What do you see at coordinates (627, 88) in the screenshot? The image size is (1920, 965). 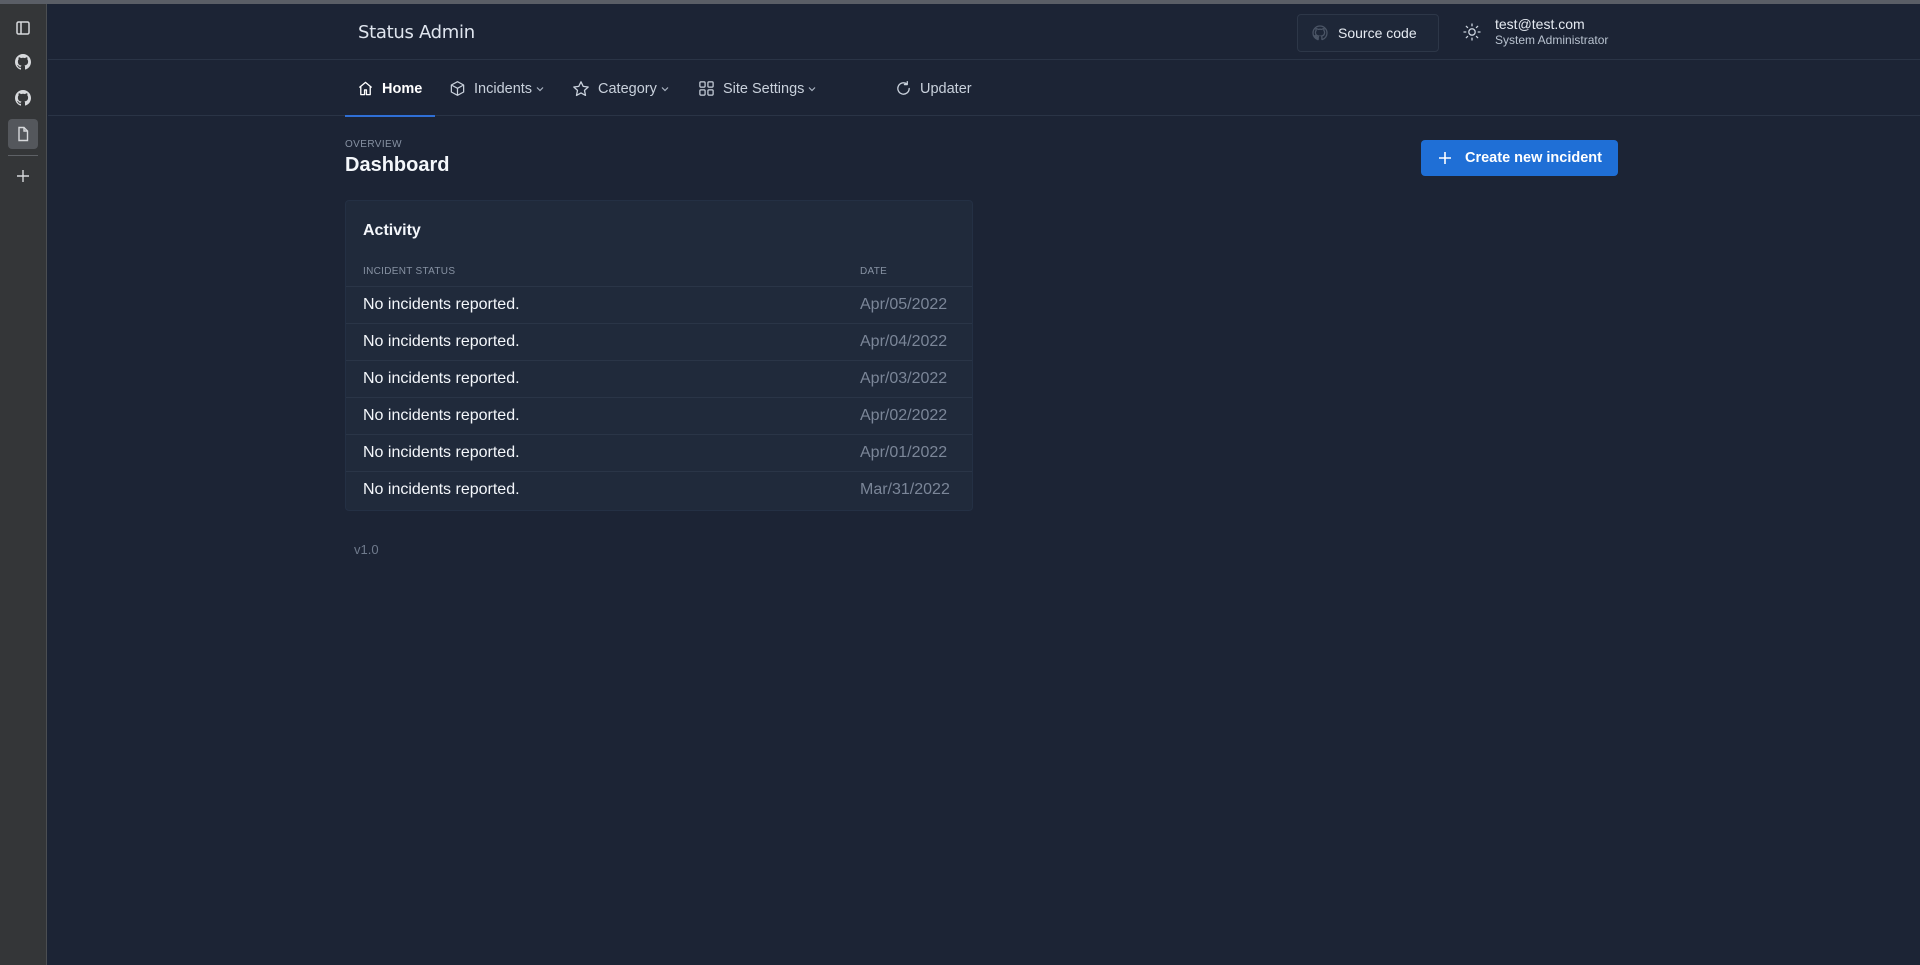 I see `nav-category-label: Category` at bounding box center [627, 88].